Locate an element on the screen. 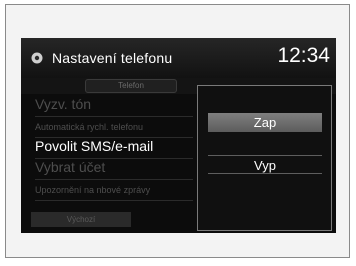  title-bar: Nastavení telefonu 12:34 is located at coordinates (178, 58).